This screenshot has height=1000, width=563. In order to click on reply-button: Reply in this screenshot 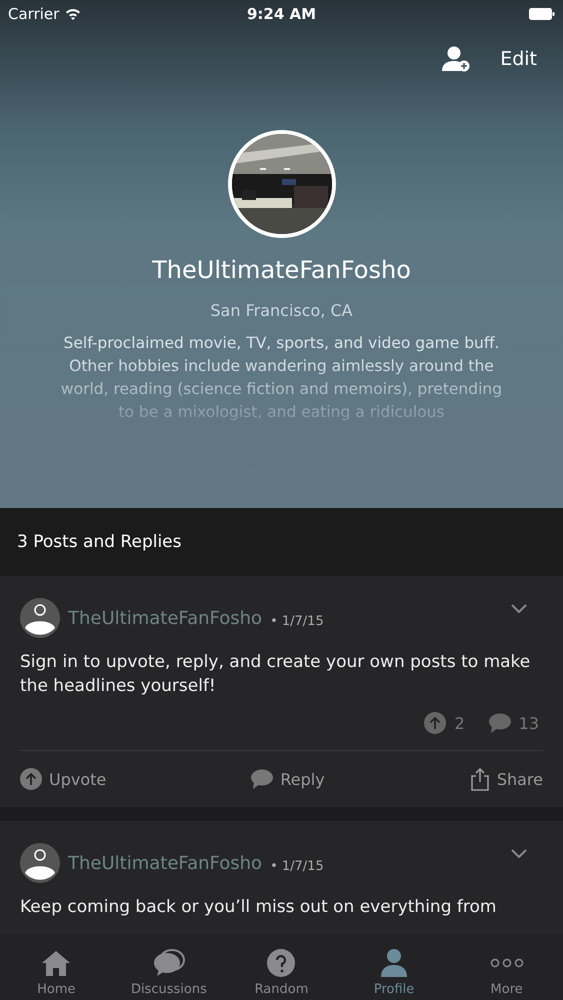, I will do `click(288, 779)`.